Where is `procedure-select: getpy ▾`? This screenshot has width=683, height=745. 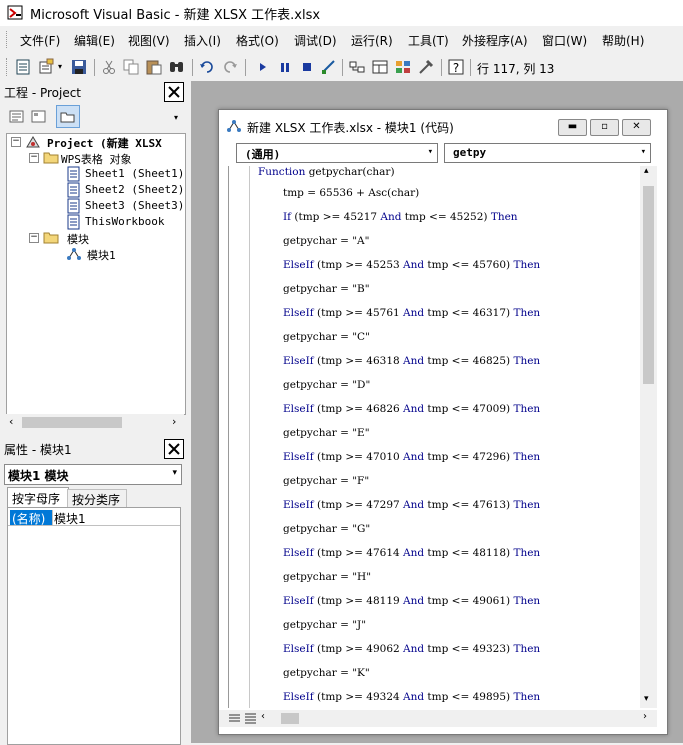
procedure-select: getpy ▾ is located at coordinates (547, 153).